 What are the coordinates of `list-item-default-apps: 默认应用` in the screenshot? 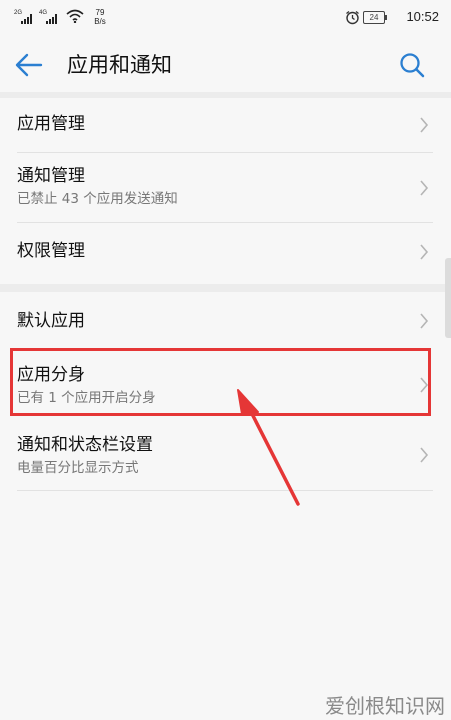 It's located at (225, 320).